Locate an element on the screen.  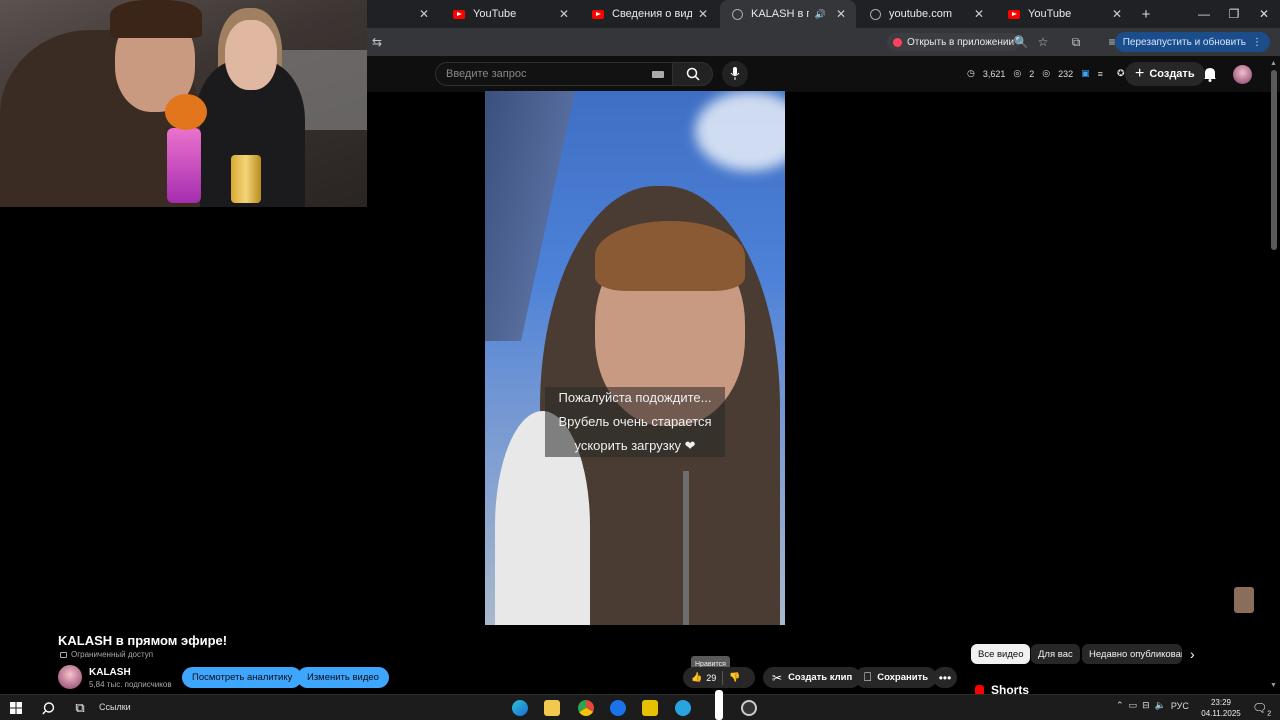
tray-app-icon: ▭ is located at coordinates (1133, 705).